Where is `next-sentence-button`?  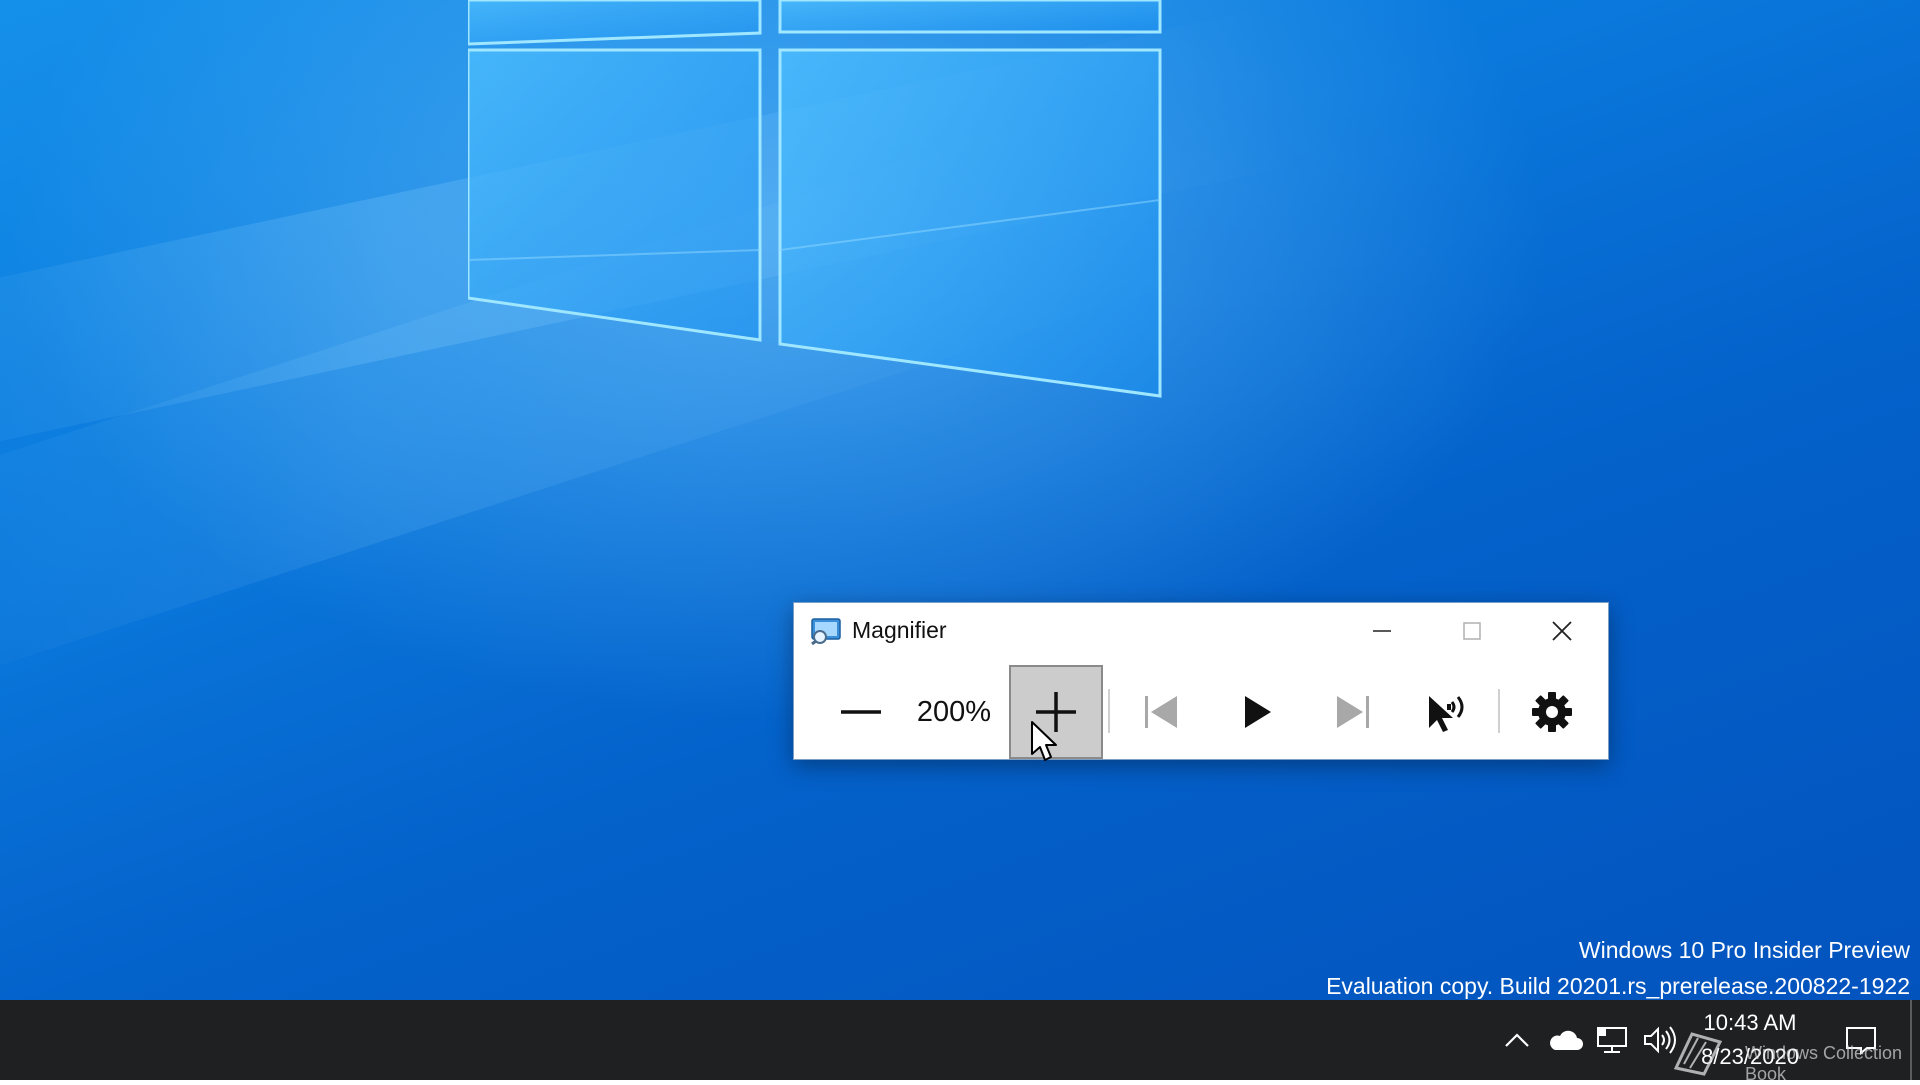 next-sentence-button is located at coordinates (1353, 712).